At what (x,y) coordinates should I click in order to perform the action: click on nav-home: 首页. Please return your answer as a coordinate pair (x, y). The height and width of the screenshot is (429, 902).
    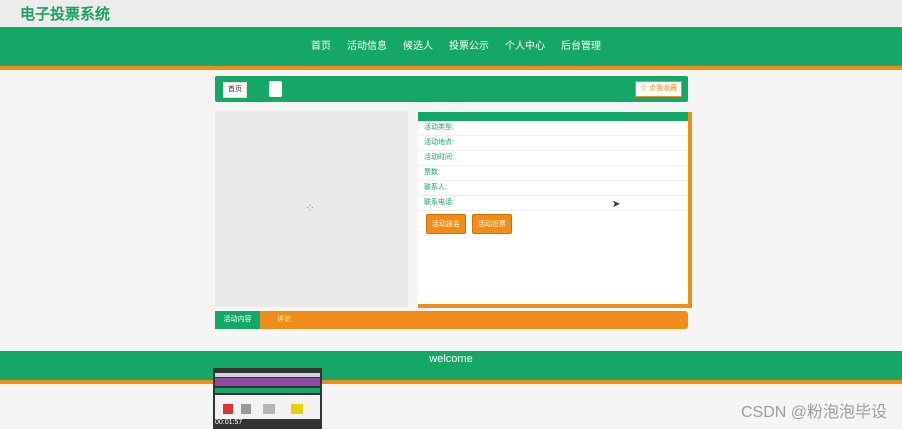
    Looking at the image, I should click on (321, 44).